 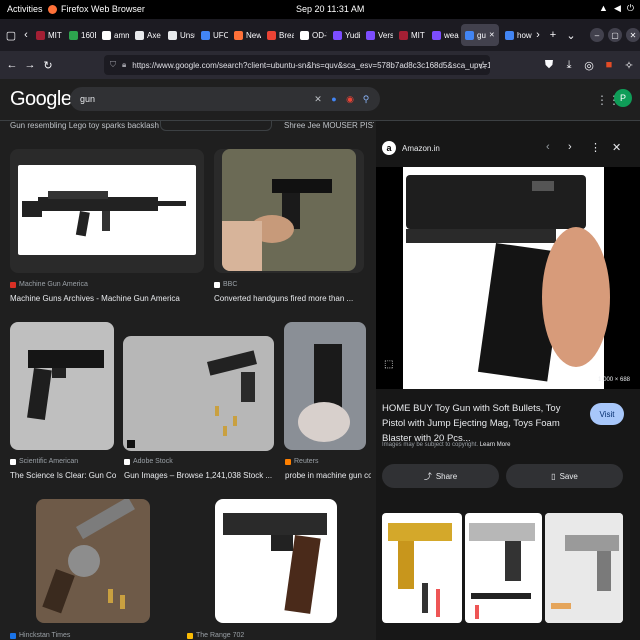 I want to click on preview-image: ⬚ 1,000 × 688, so click(x=508, y=278).